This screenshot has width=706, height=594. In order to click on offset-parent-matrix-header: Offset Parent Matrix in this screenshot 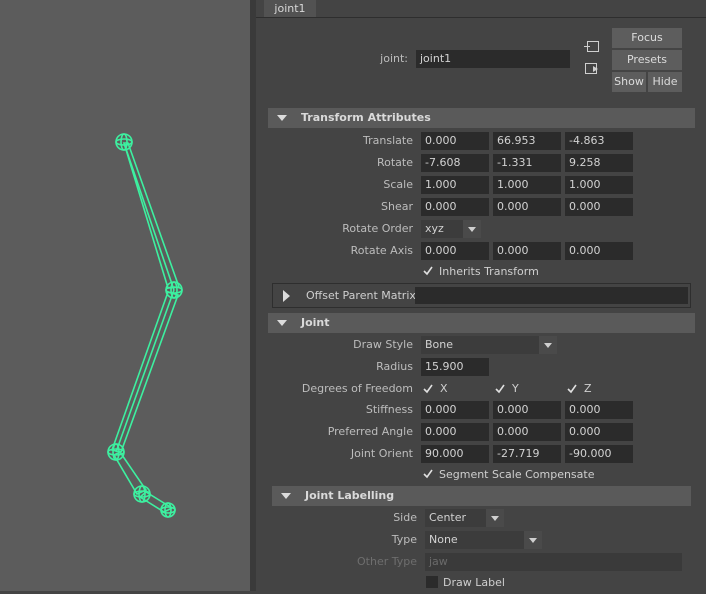, I will do `click(481, 295)`.